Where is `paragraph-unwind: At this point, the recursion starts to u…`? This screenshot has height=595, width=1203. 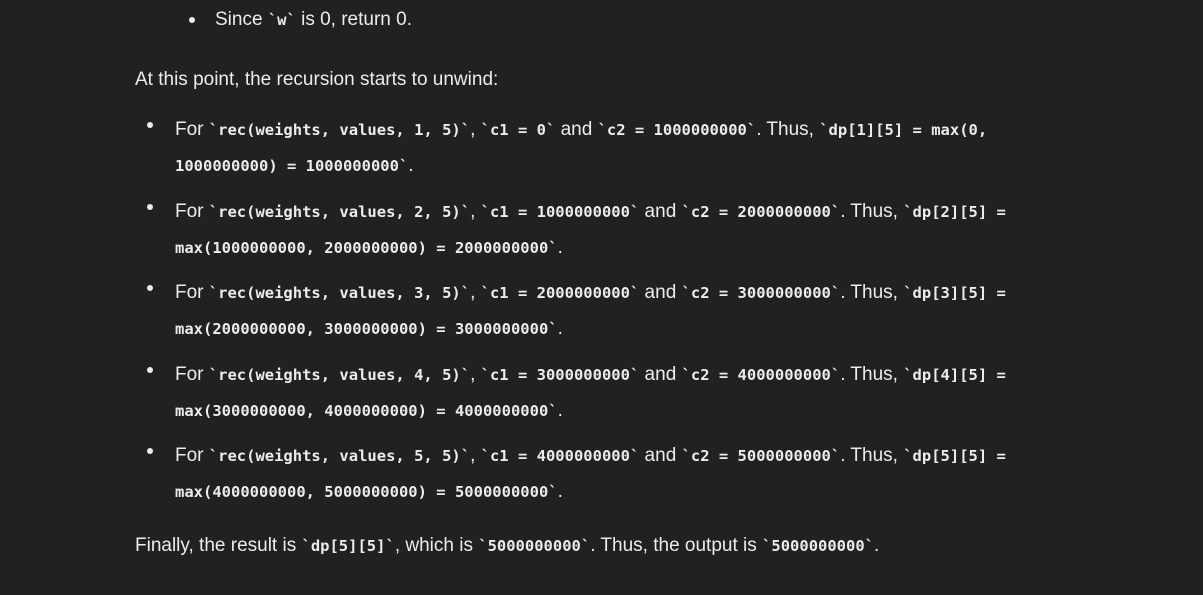 paragraph-unwind: At this point, the recursion starts to u… is located at coordinates (317, 79).